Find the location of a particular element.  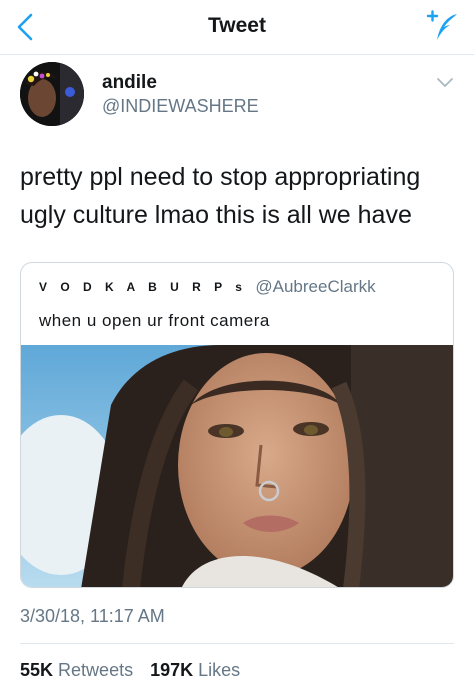

quoted-tweet-header: V O D K A B U R P s @AubreeClarkk is located at coordinates (207, 288).